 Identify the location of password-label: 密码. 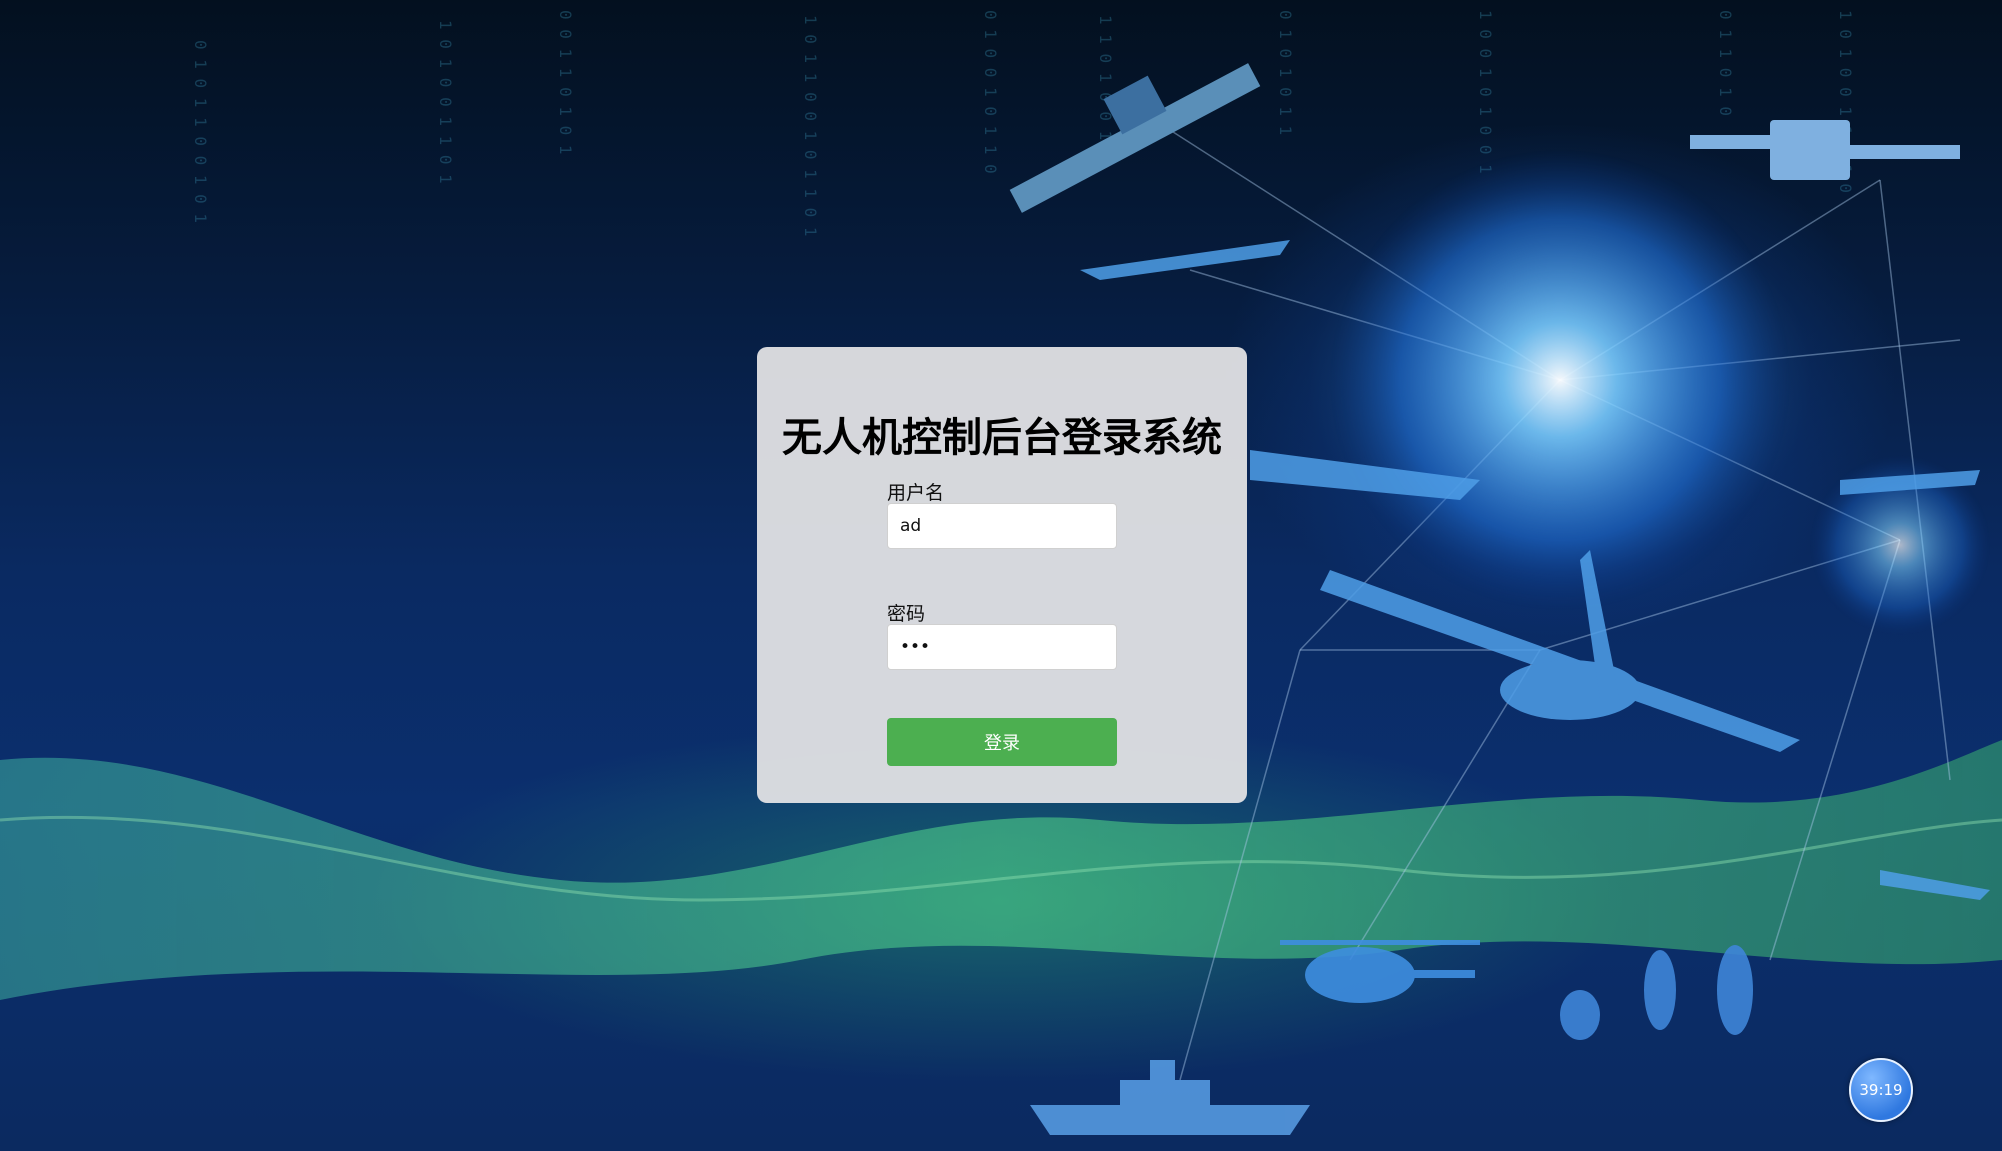
(906, 614).